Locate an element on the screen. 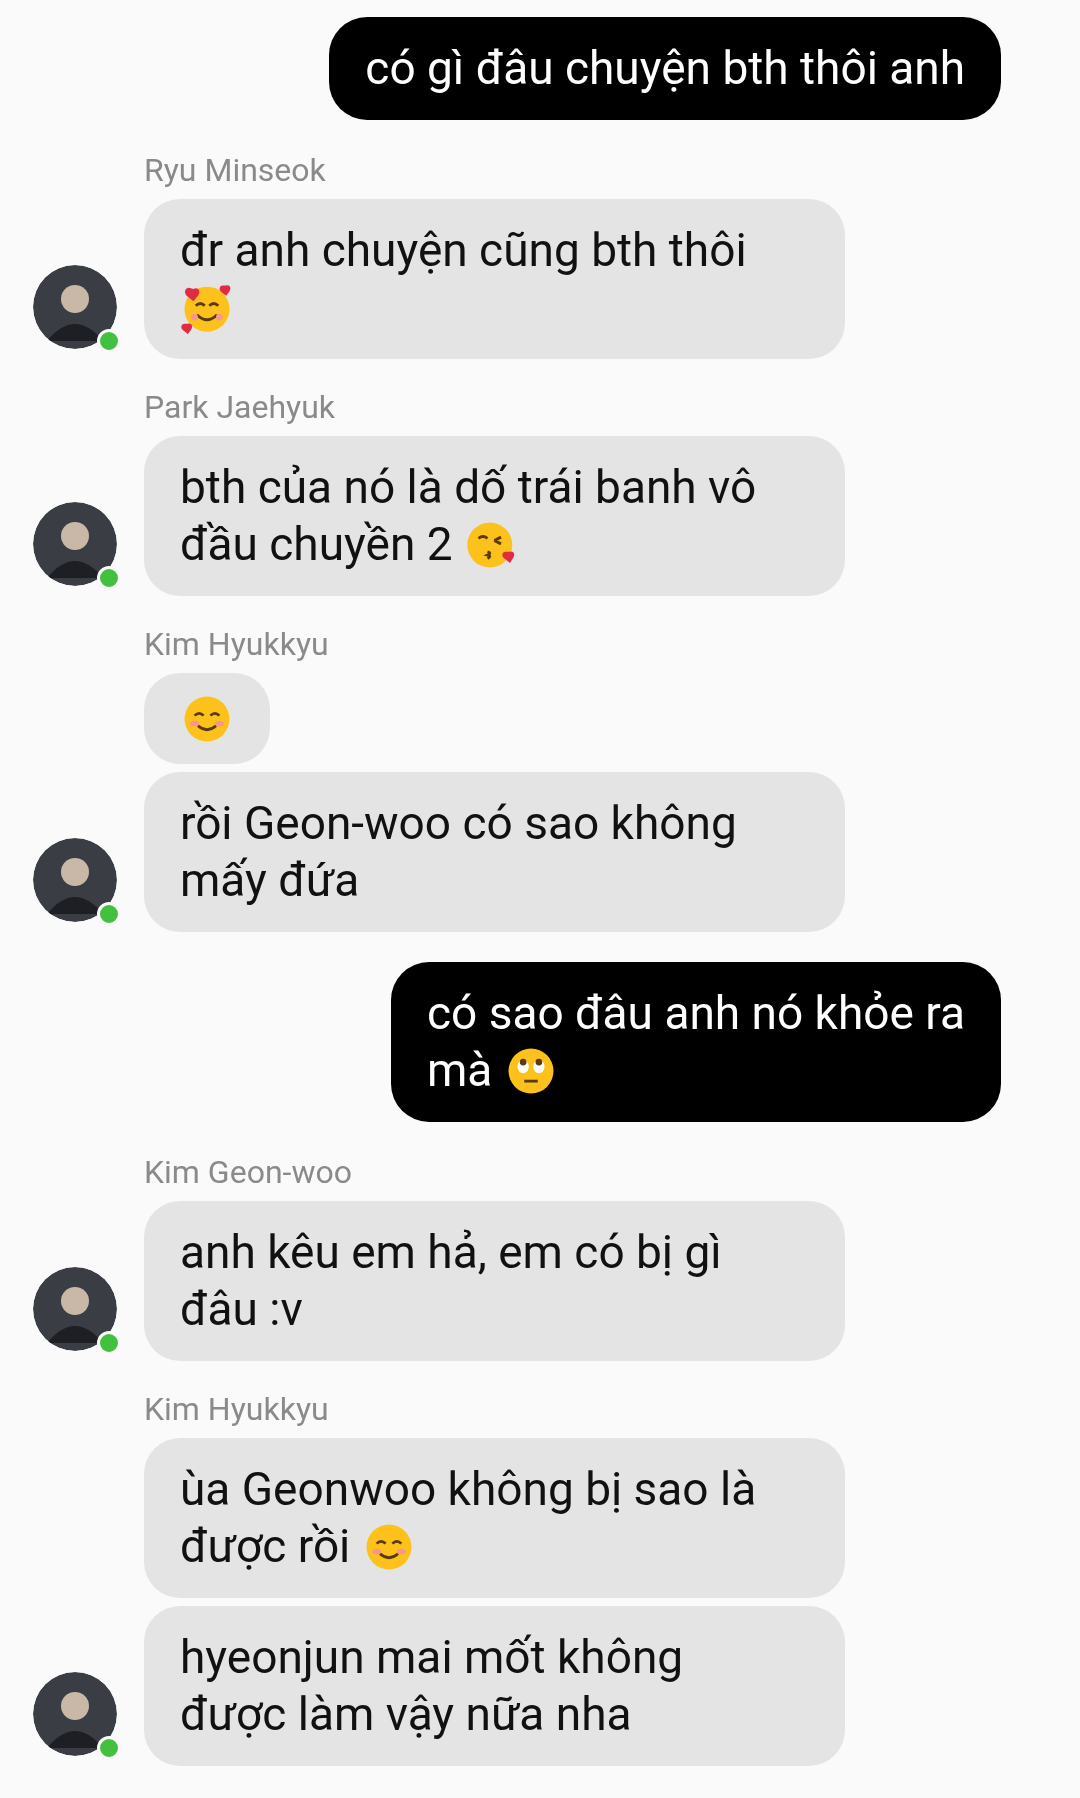  message-text: có gì đâu chuyện bth thôi anh is located at coordinates (665, 68).